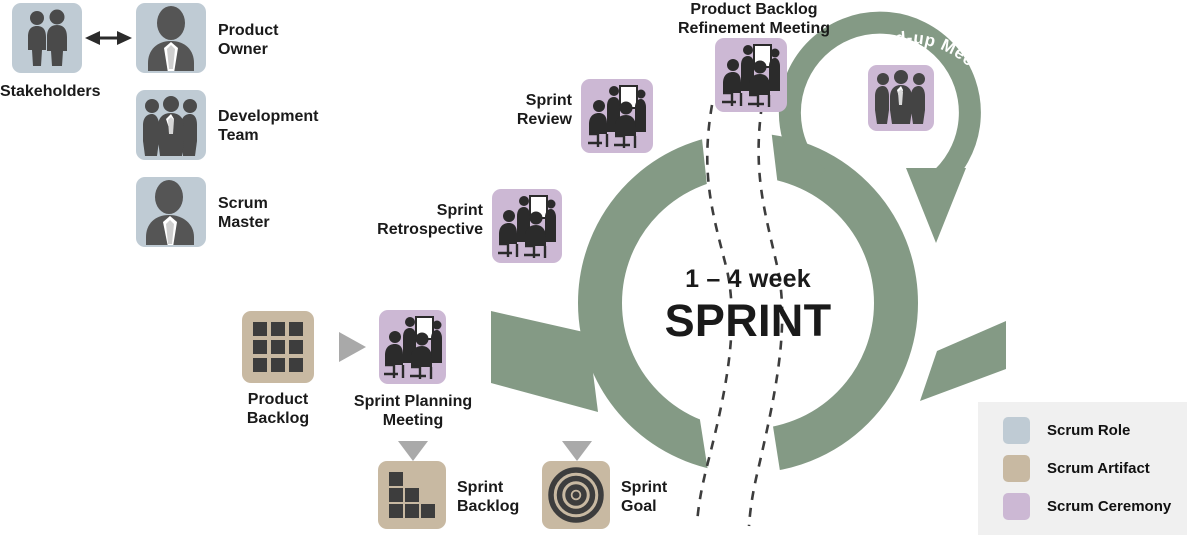  What do you see at coordinates (1109, 506) in the screenshot?
I see `legend-label-scrum-ceremony: Scrum Ceremony` at bounding box center [1109, 506].